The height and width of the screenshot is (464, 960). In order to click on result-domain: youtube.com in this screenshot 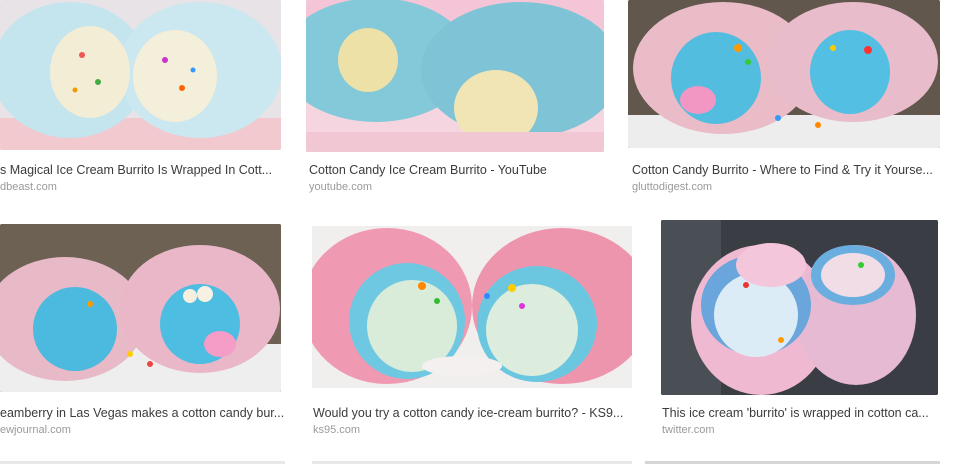, I will do `click(456, 187)`.